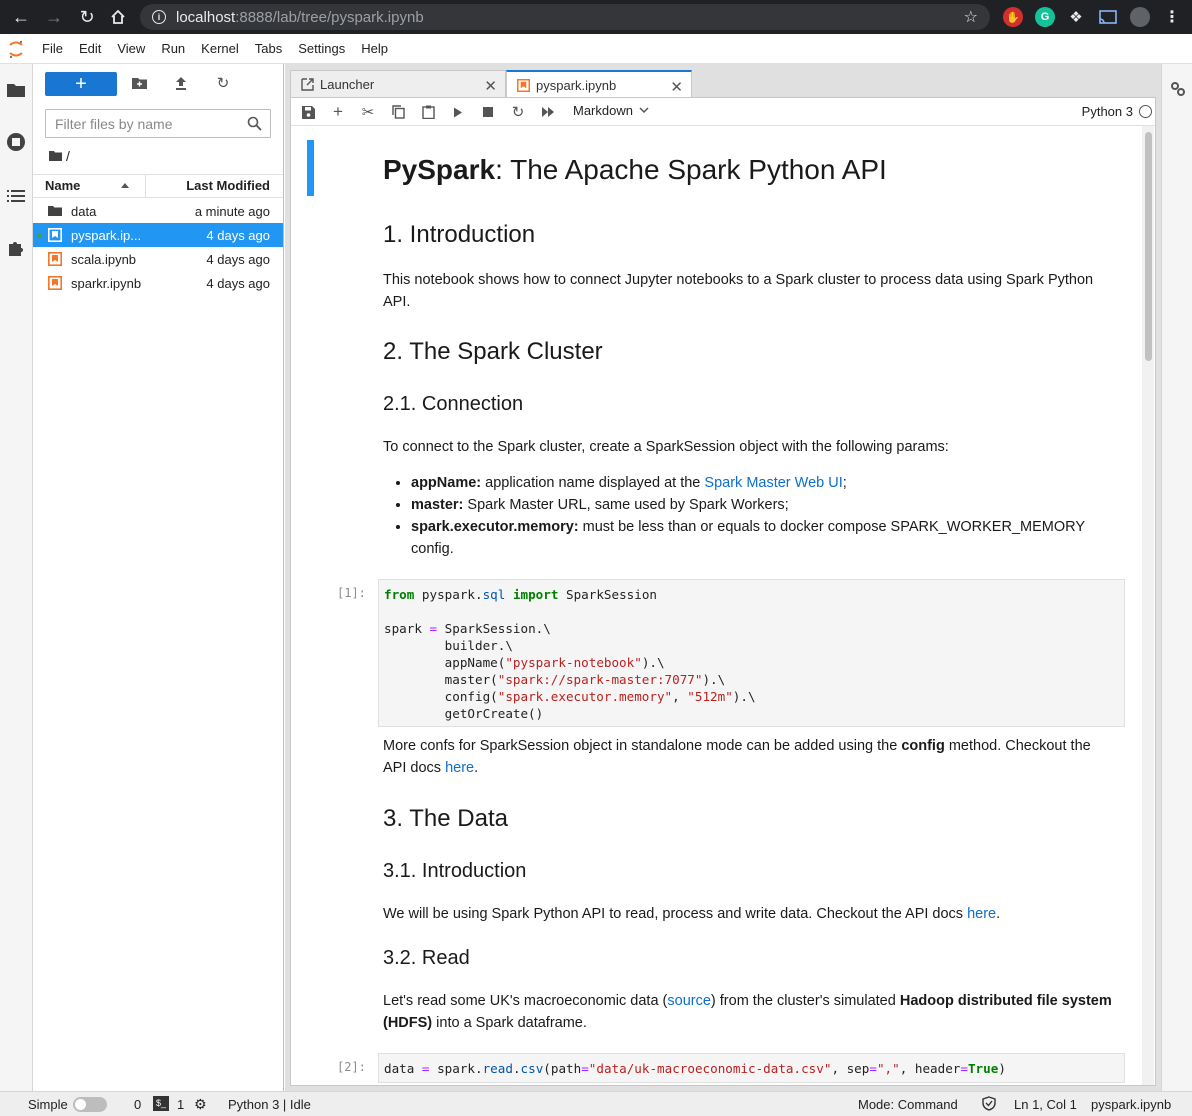  What do you see at coordinates (87, 17) in the screenshot?
I see `reload-icon: ↻` at bounding box center [87, 17].